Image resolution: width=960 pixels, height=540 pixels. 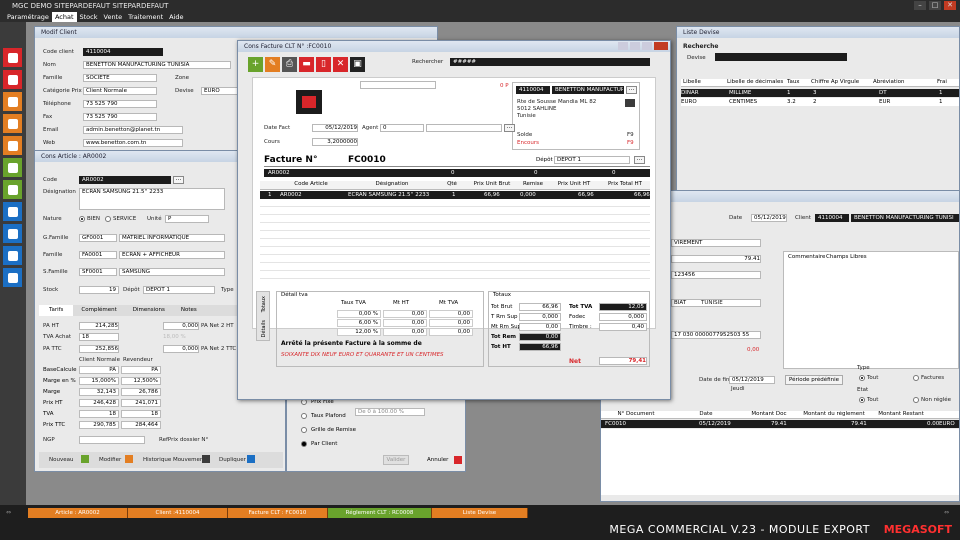 I want to click on gfamille-name-field: MATRIEL INFORMATIQUE, so click(x=172, y=238).